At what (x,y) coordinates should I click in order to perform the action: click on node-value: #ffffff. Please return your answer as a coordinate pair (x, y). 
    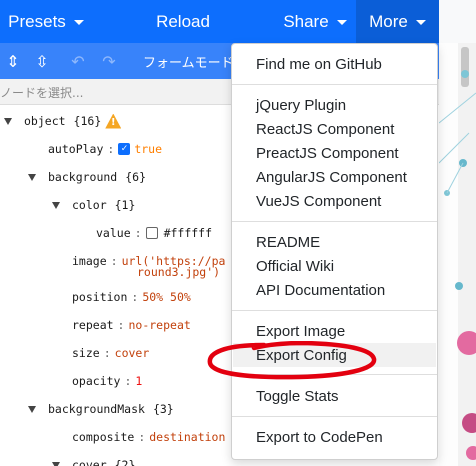
    Looking at the image, I should click on (188, 233).